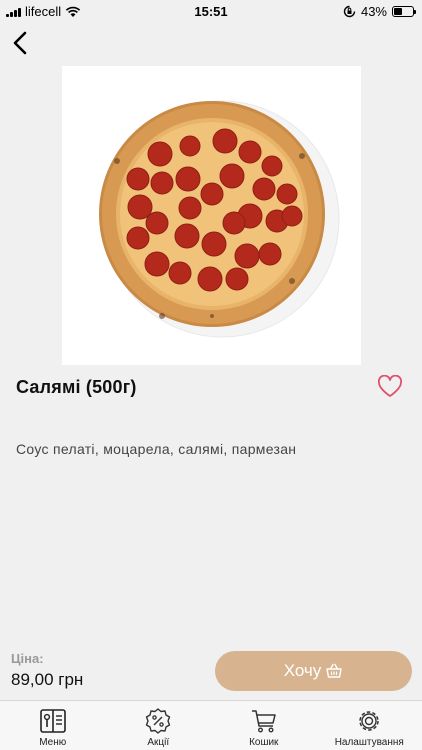 This screenshot has height=750, width=422. I want to click on product-title: Салямі (500г), so click(76, 387).